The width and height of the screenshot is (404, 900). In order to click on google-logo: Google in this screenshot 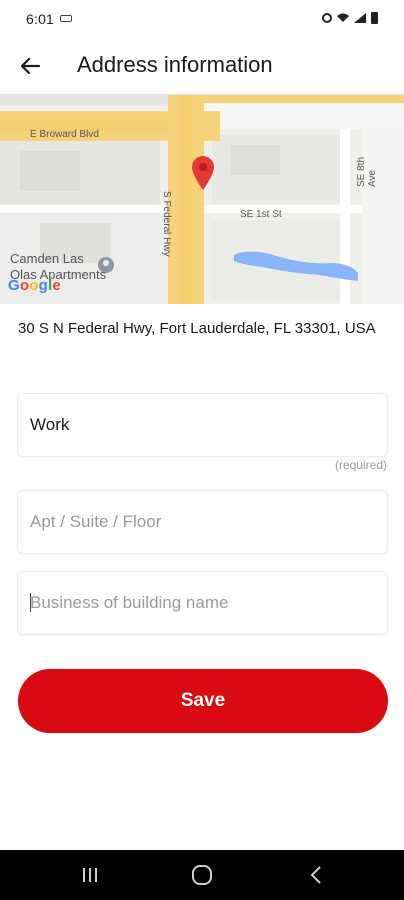, I will do `click(34, 285)`.